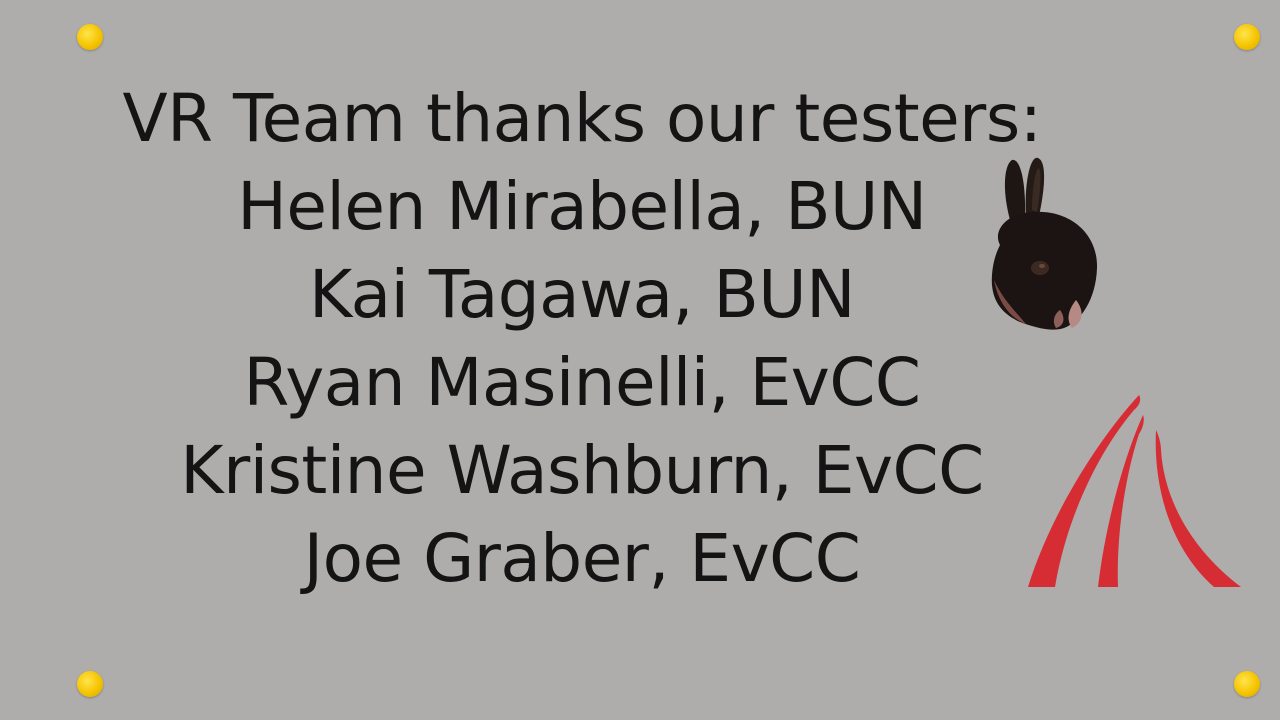 This screenshot has height=720, width=1280. I want to click on pin-icon-top-right, so click(1247, 37).